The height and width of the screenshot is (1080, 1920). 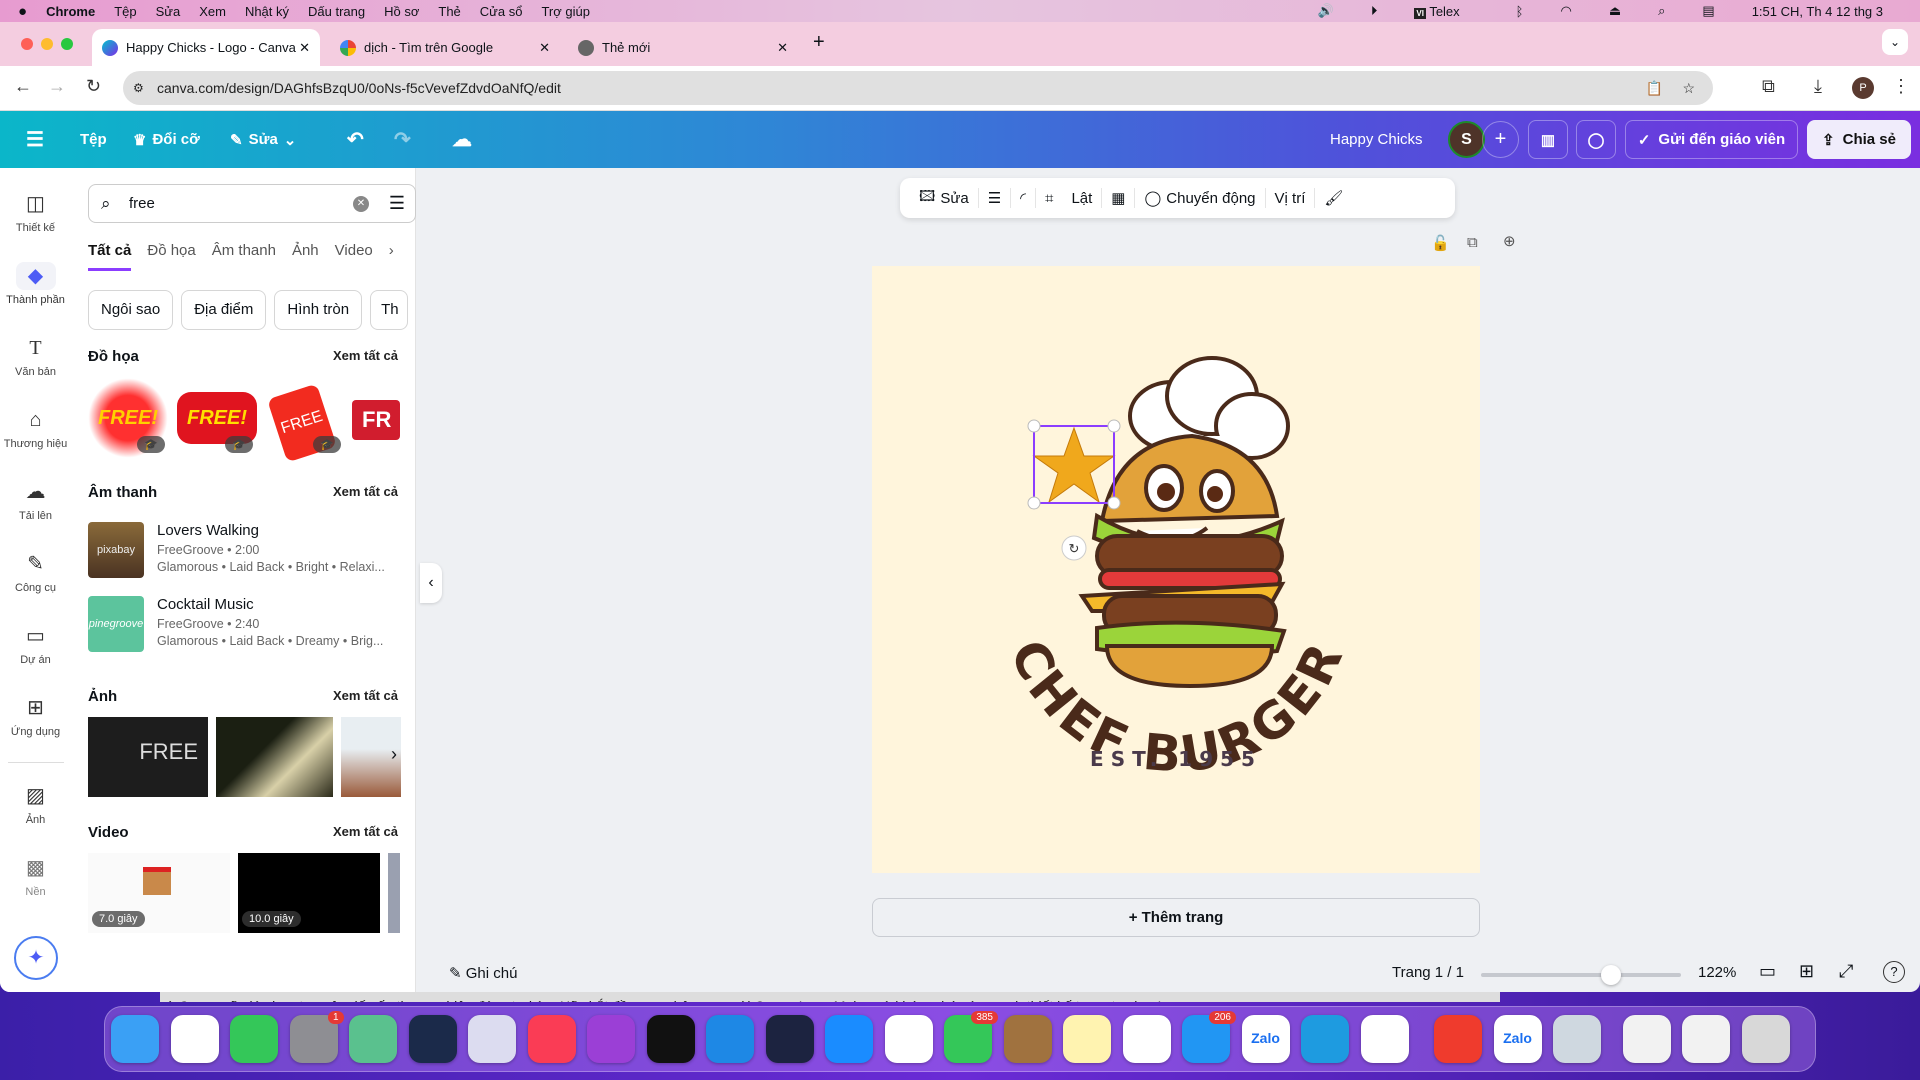 What do you see at coordinates (110, 256) in the screenshot?
I see `tab-all: Tất cả` at bounding box center [110, 256].